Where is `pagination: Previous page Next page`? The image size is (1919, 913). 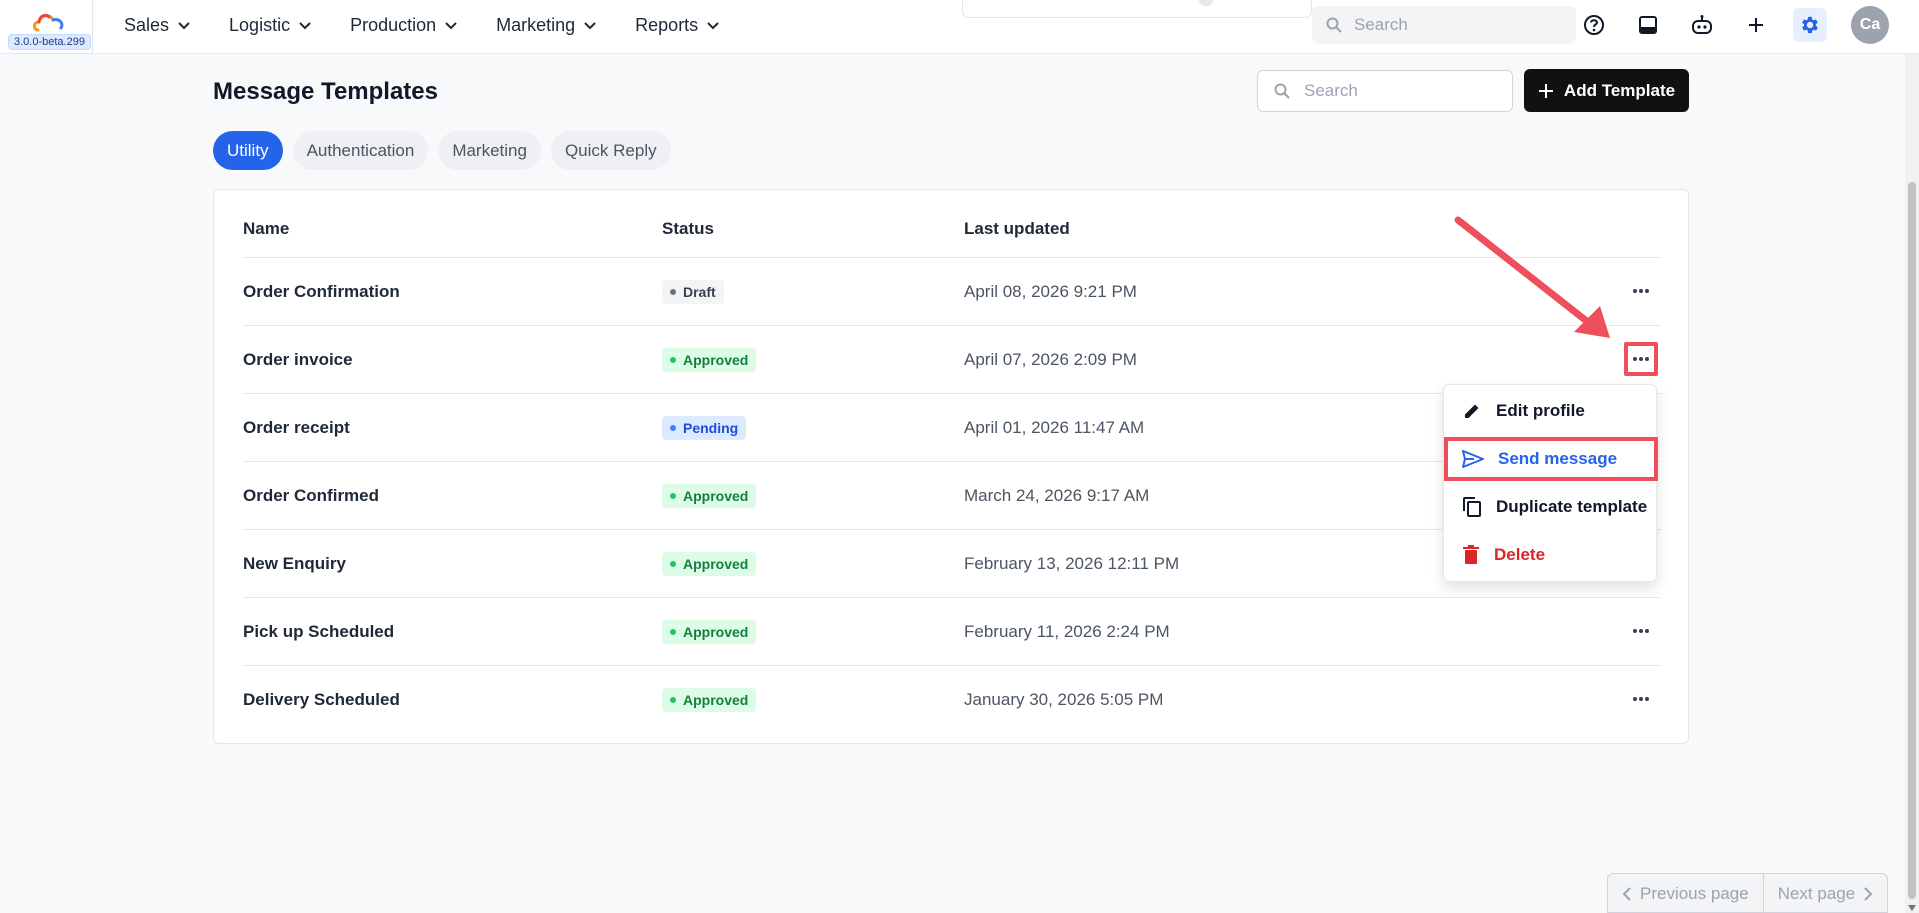 pagination: Previous page Next page is located at coordinates (1748, 893).